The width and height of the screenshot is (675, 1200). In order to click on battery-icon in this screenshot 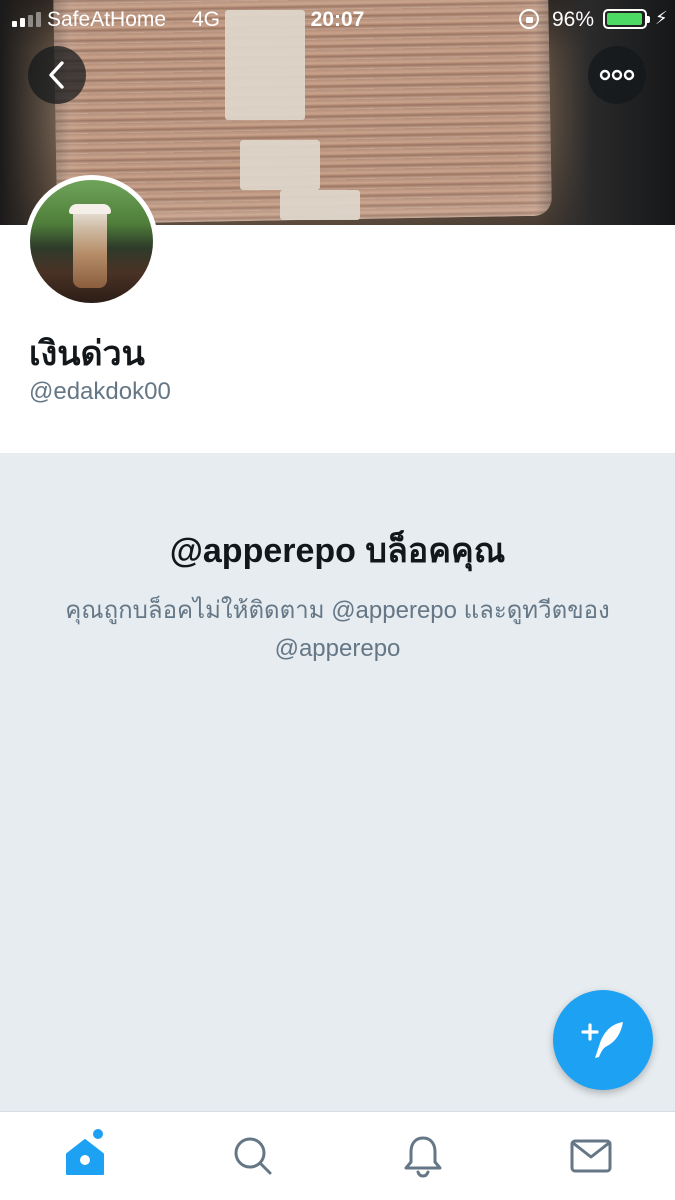, I will do `click(626, 19)`.